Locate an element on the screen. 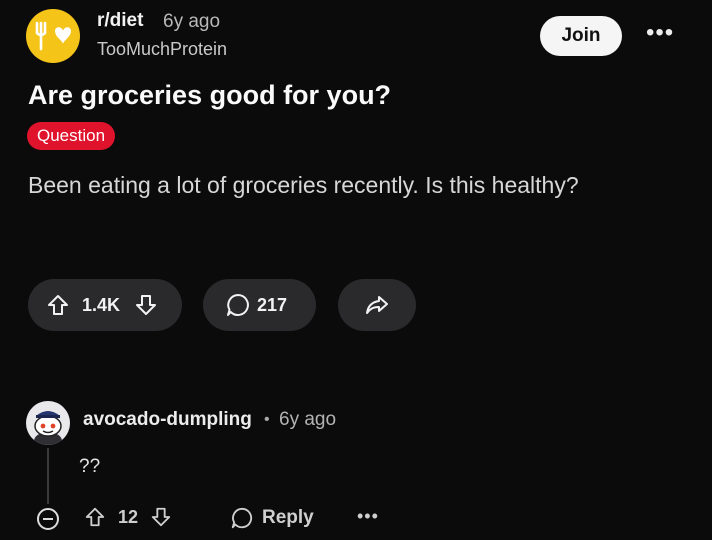 The width and height of the screenshot is (712, 540). comment-author: avocado-dumpling is located at coordinates (167, 420).